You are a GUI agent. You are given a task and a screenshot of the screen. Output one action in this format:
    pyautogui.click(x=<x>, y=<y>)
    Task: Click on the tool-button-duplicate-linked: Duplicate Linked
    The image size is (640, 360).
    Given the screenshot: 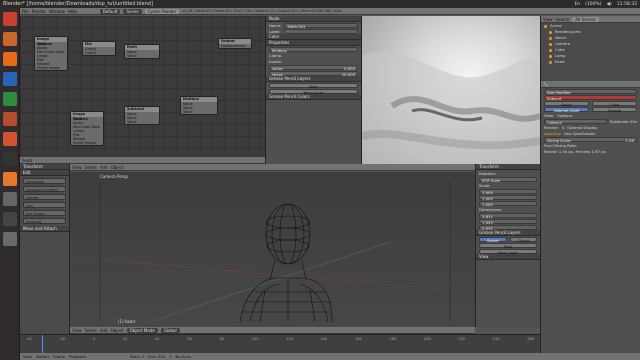 What is the action you would take?
    pyautogui.click(x=44, y=189)
    